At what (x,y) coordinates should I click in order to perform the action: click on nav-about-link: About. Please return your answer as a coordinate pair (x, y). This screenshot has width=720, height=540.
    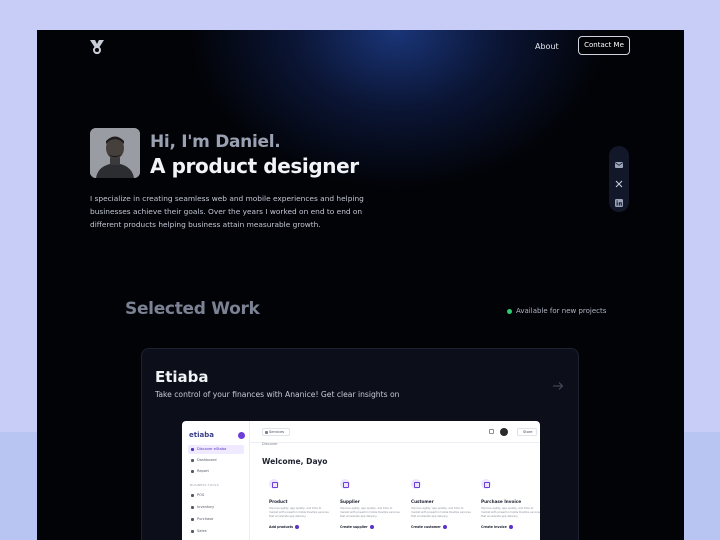
    Looking at the image, I should click on (547, 47).